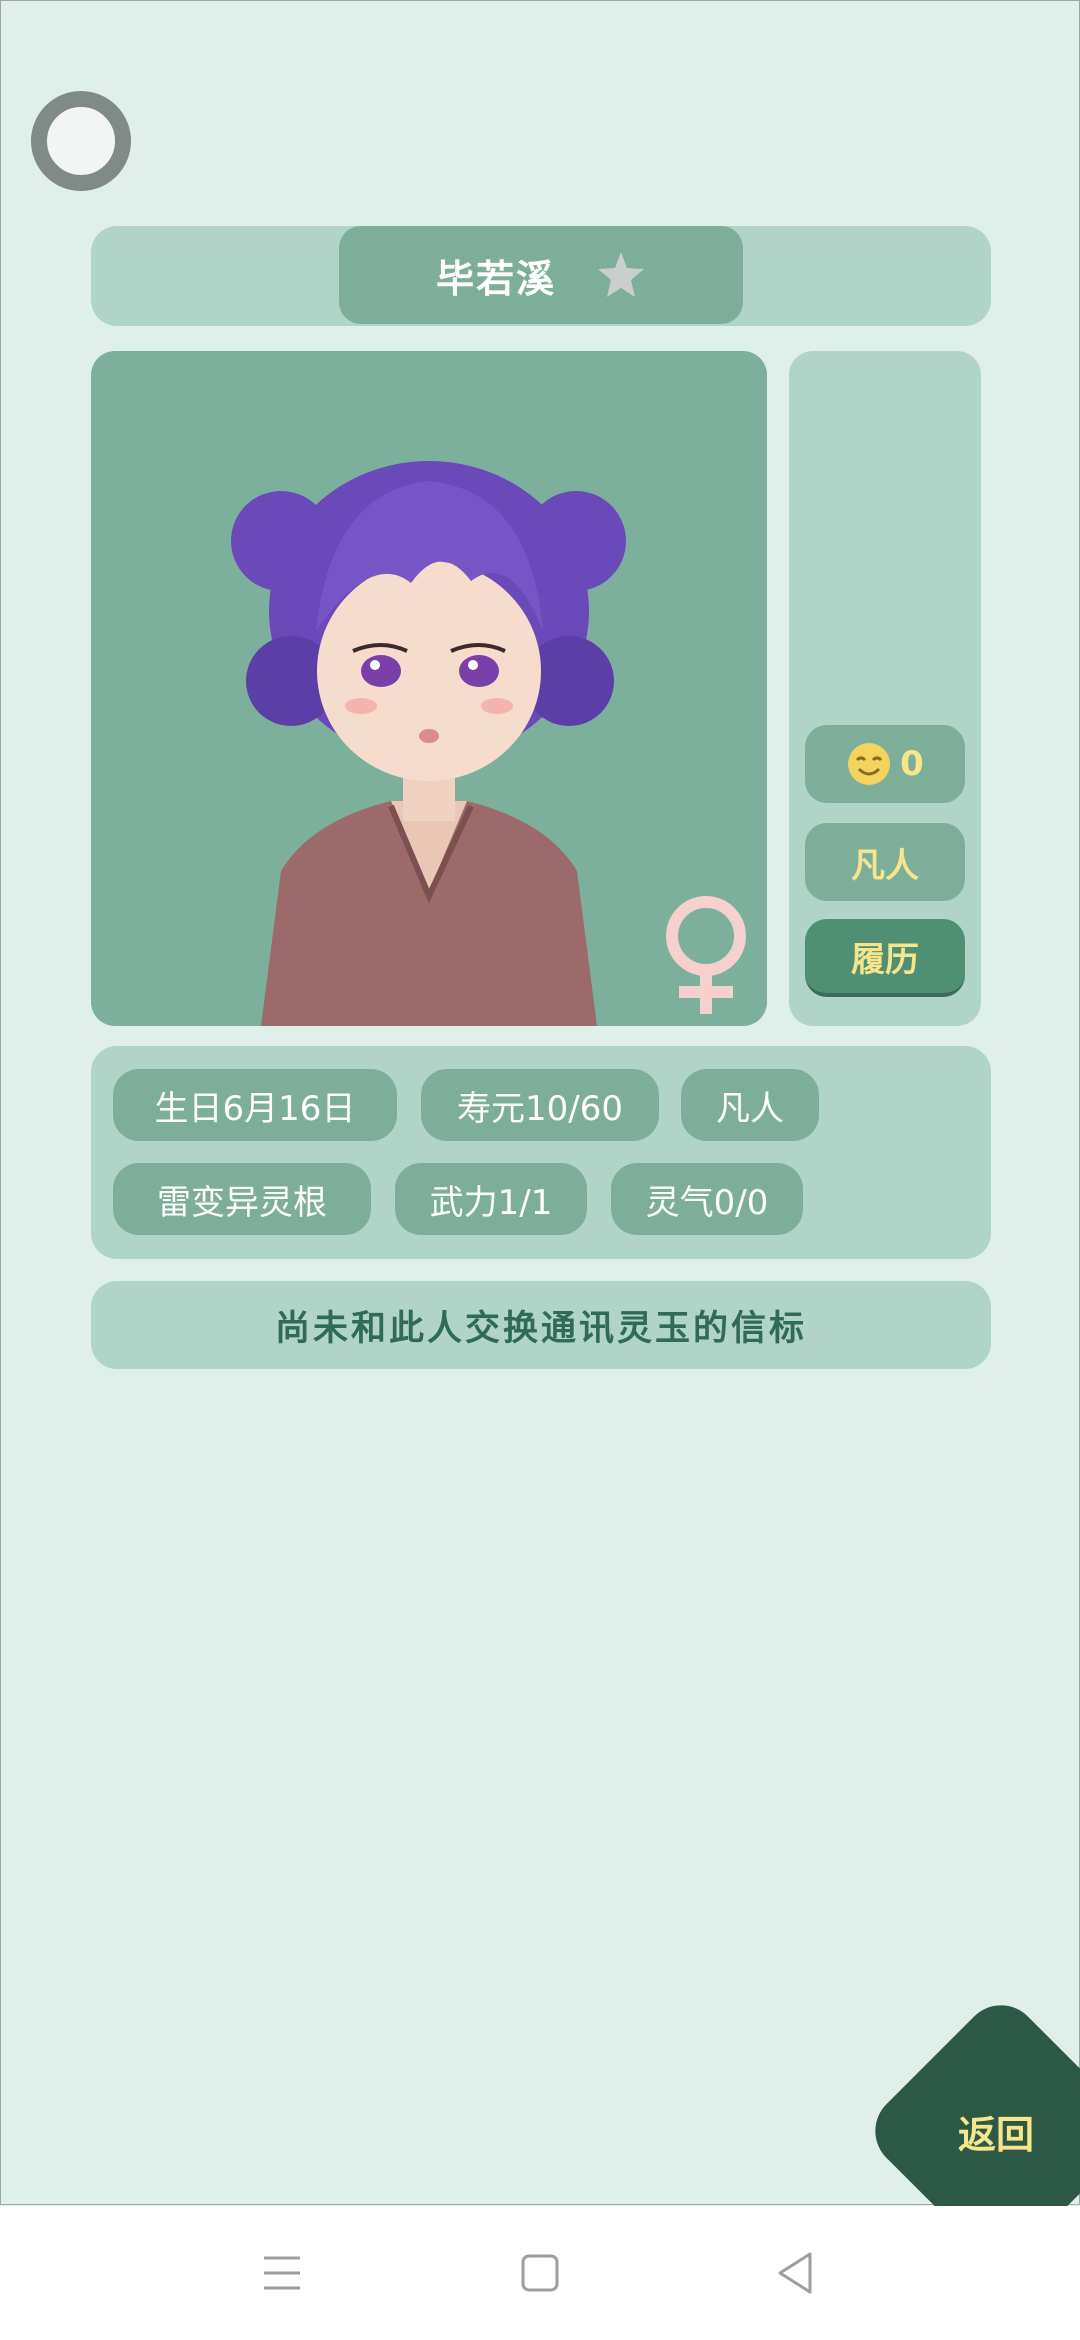 The width and height of the screenshot is (1080, 2340). I want to click on rank-label: 凡人, so click(885, 865).